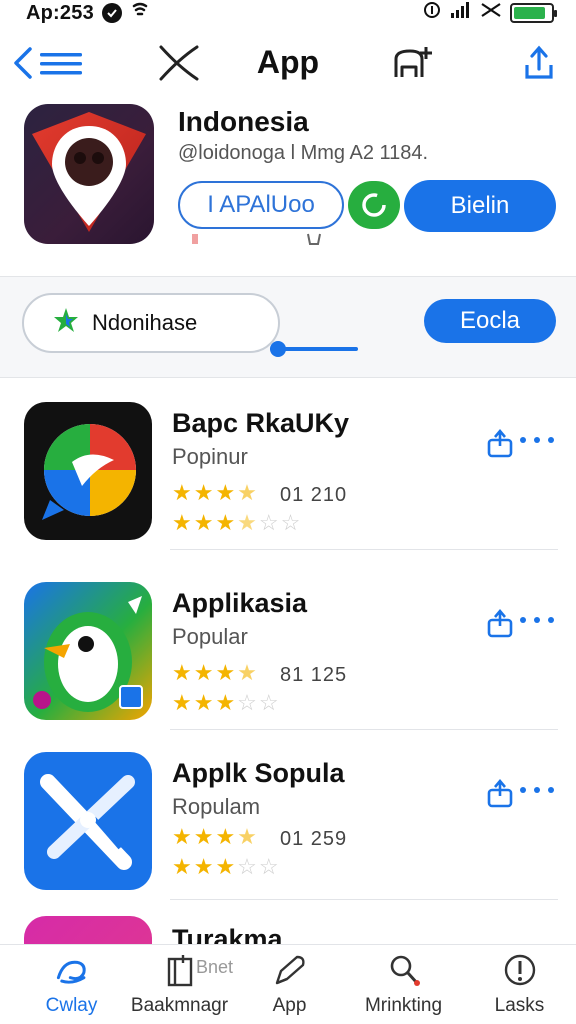  I want to click on app-icon-tools, so click(88, 821).